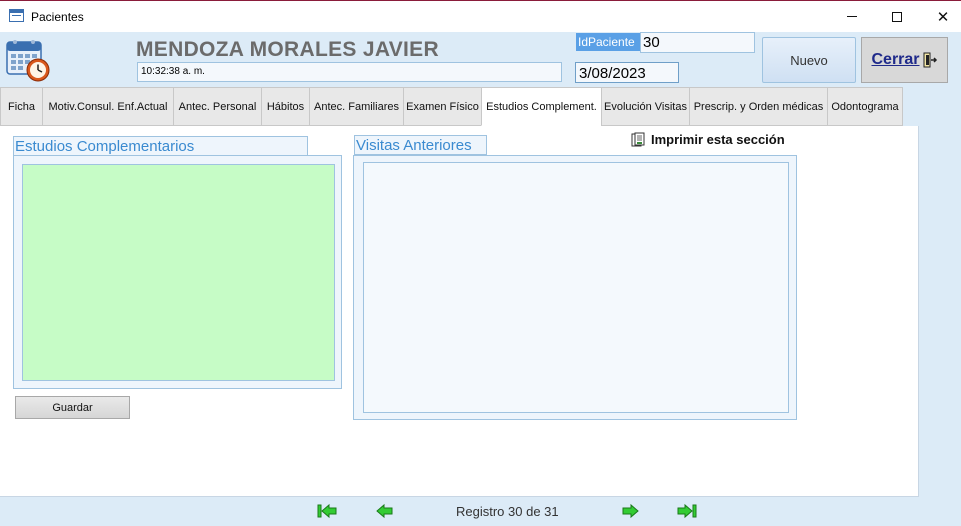  I want to click on tab-prescripciones: Prescrip. y Orden médicas, so click(758, 106).